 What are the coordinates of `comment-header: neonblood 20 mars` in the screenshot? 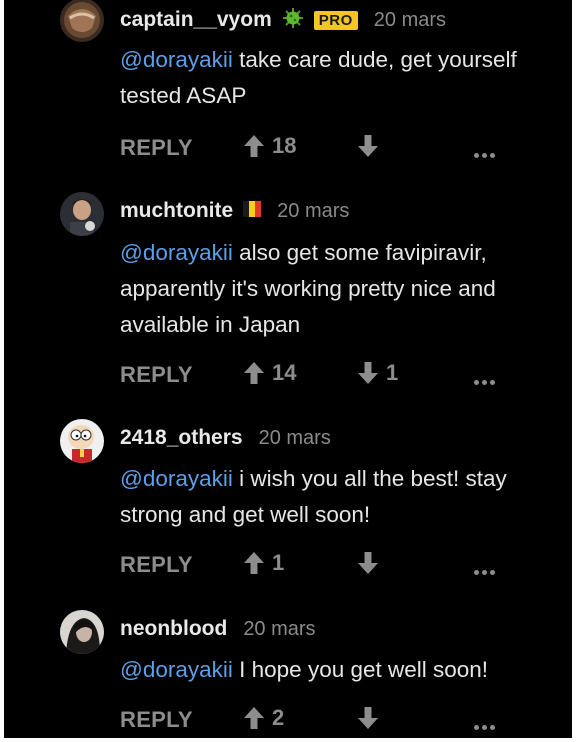 It's located at (218, 629).